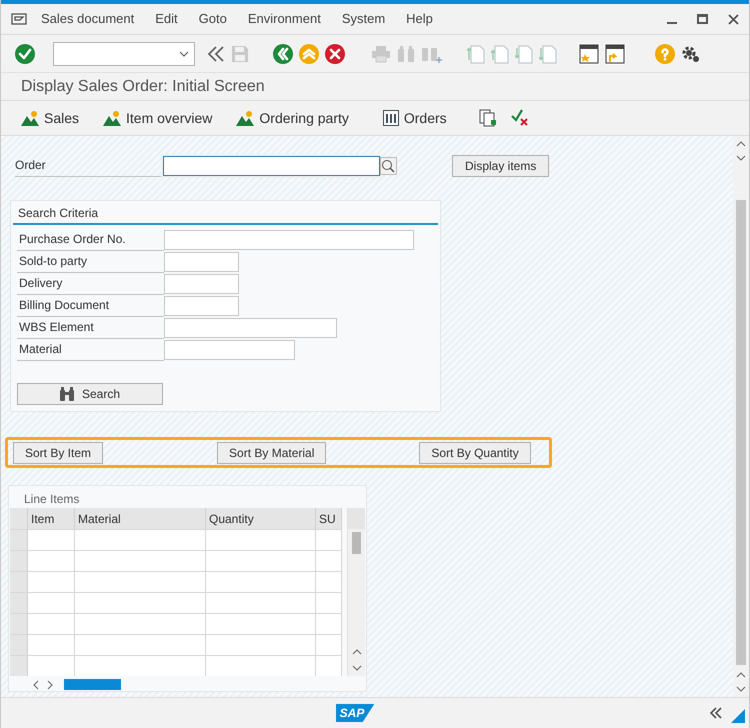 The width and height of the screenshot is (750, 728). What do you see at coordinates (143, 86) in the screenshot?
I see `screen-title: Display Sales Order: Initial Screen` at bounding box center [143, 86].